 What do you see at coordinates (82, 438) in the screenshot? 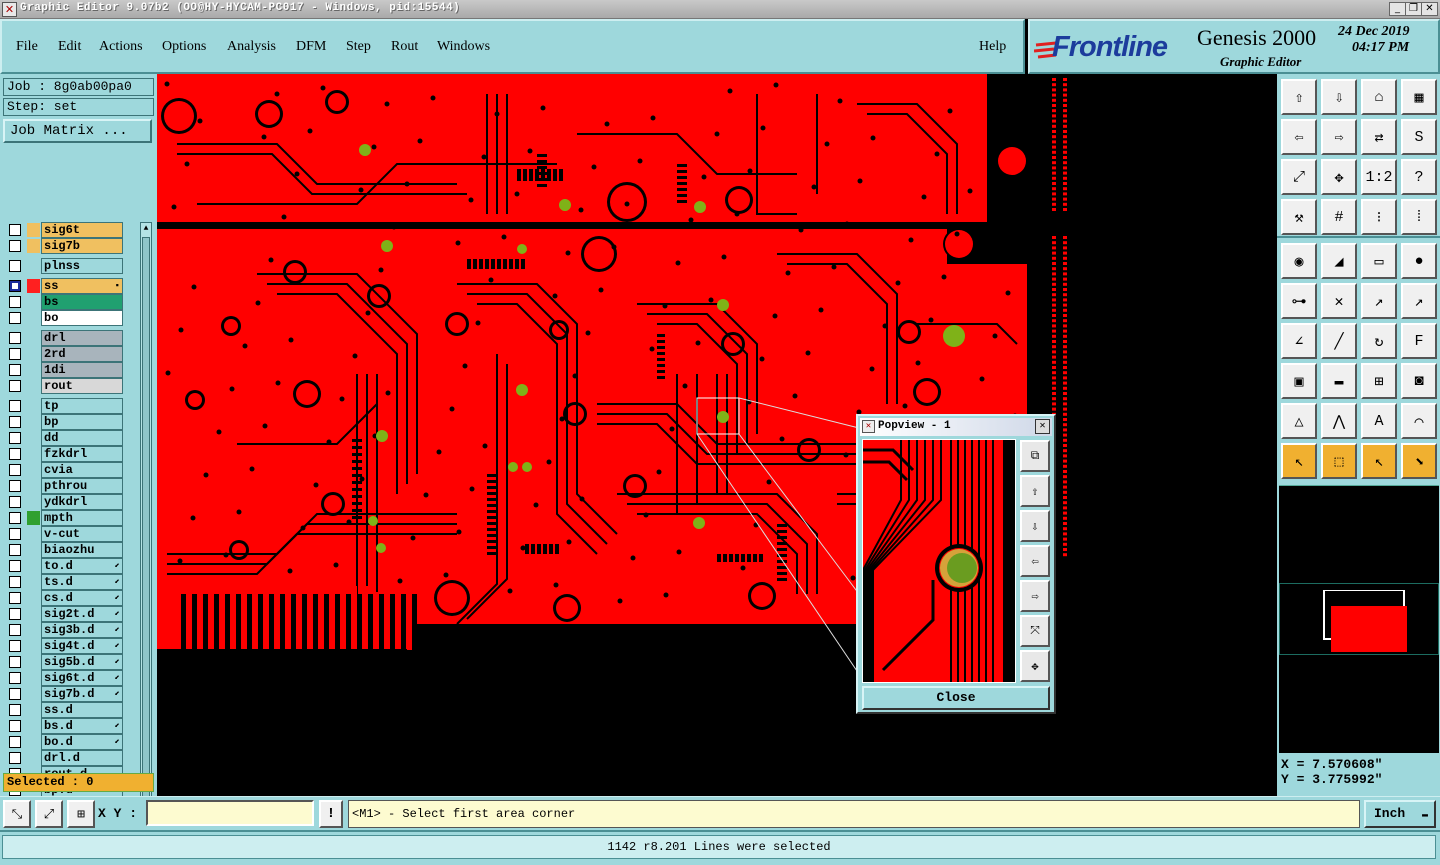
I see `layer-name: dd` at bounding box center [82, 438].